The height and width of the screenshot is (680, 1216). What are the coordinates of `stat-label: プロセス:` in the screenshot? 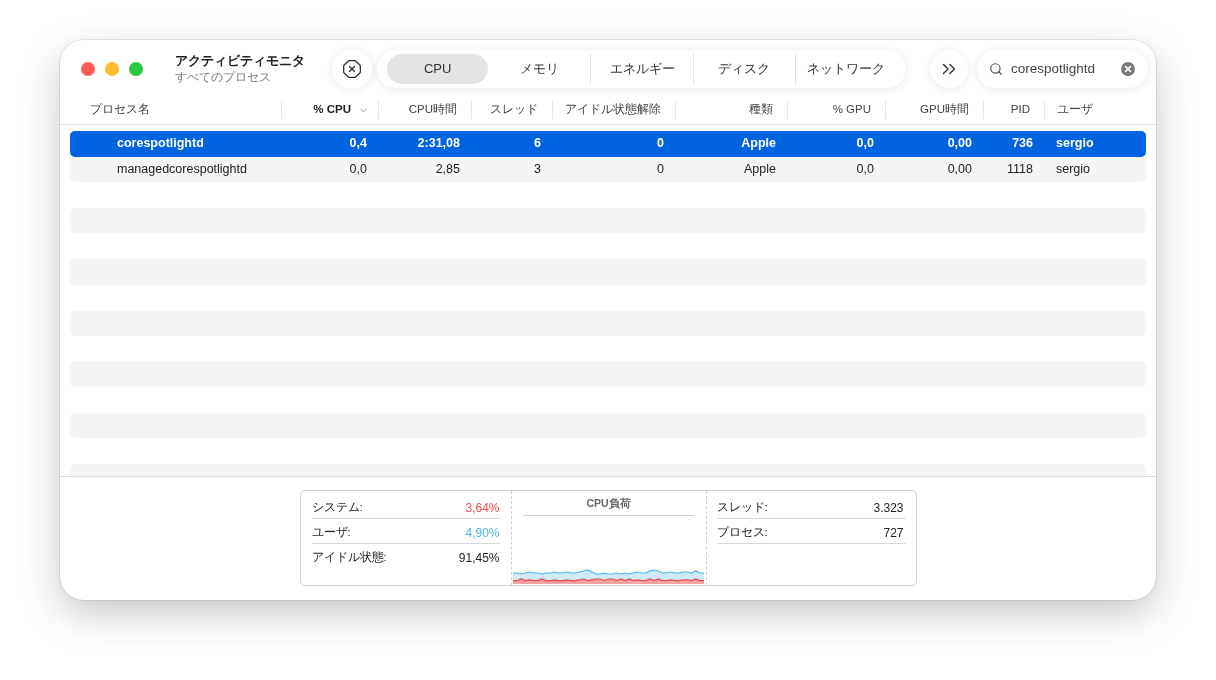 It's located at (742, 532).